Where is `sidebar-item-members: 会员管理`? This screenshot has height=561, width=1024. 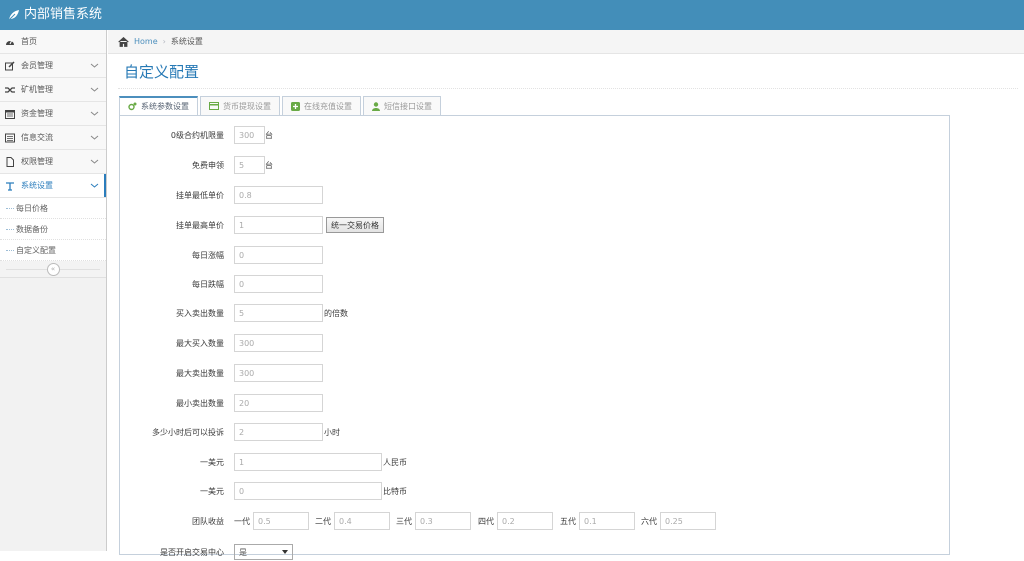 sidebar-item-members: 会员管理 is located at coordinates (53, 66).